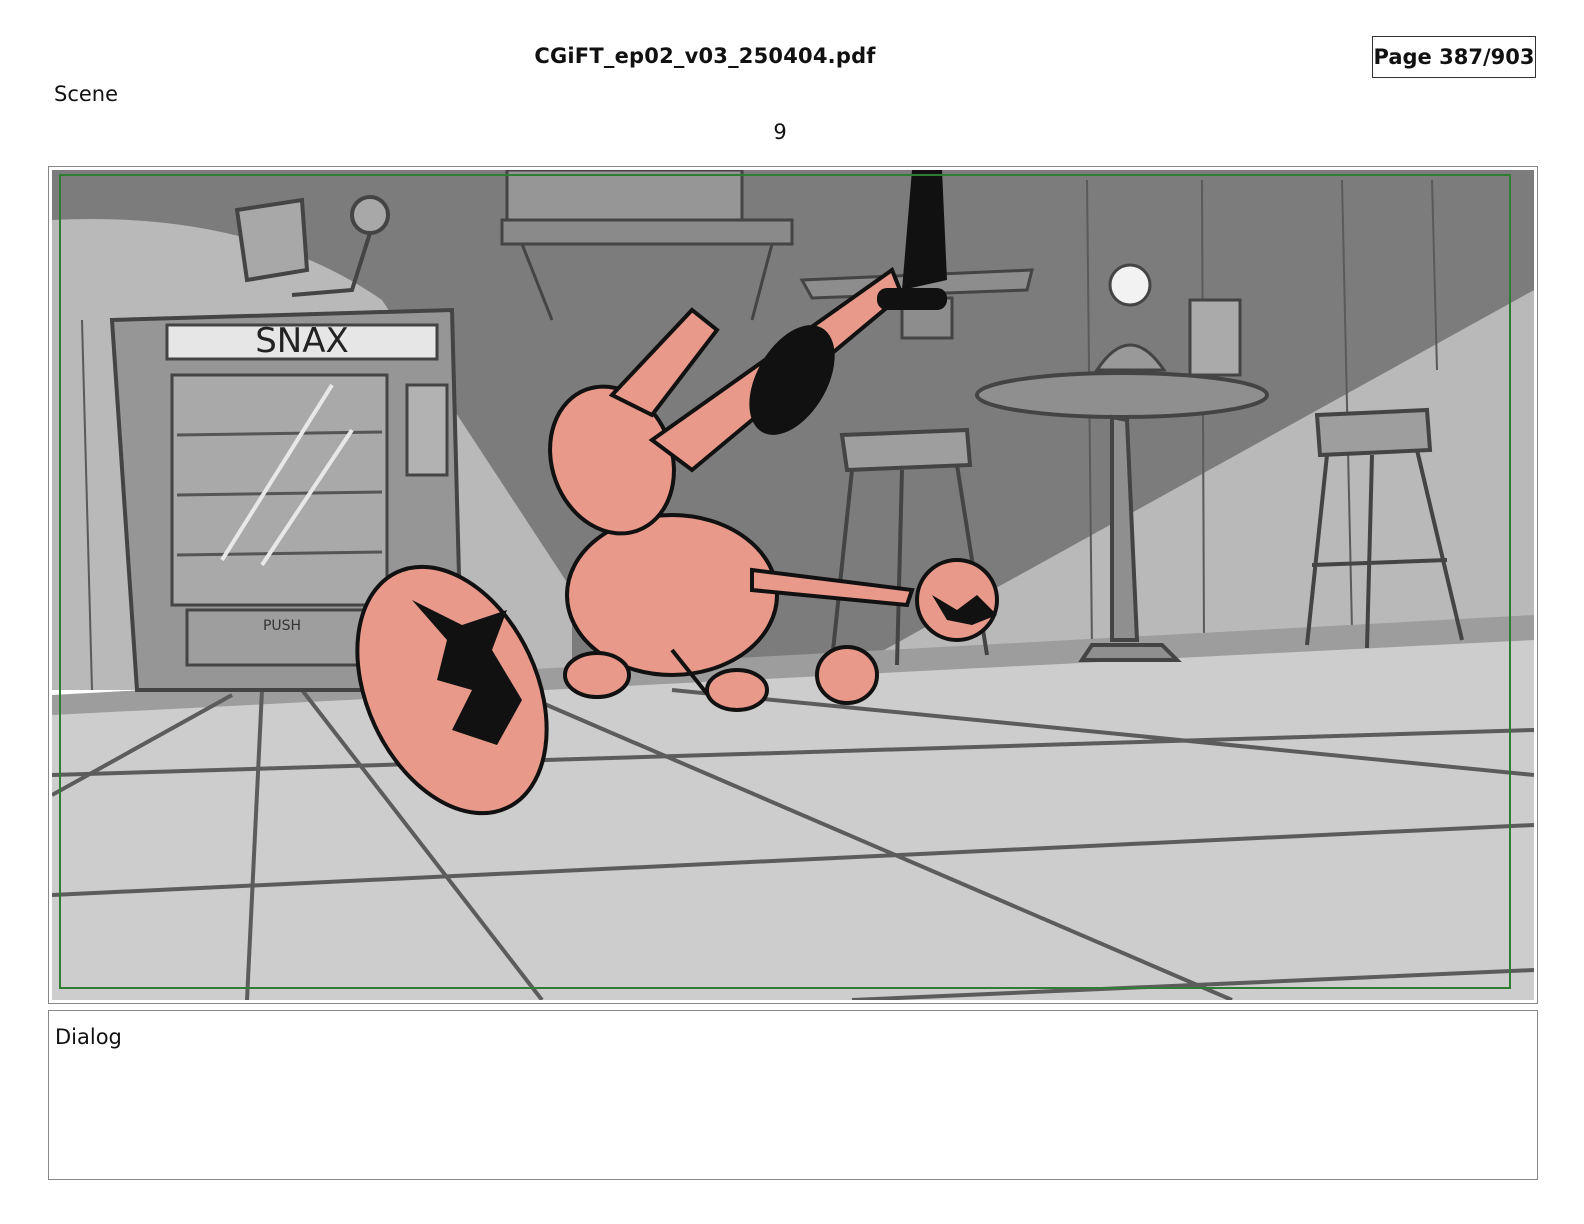  What do you see at coordinates (793, 1095) in the screenshot?
I see `dialog-box: Dialog` at bounding box center [793, 1095].